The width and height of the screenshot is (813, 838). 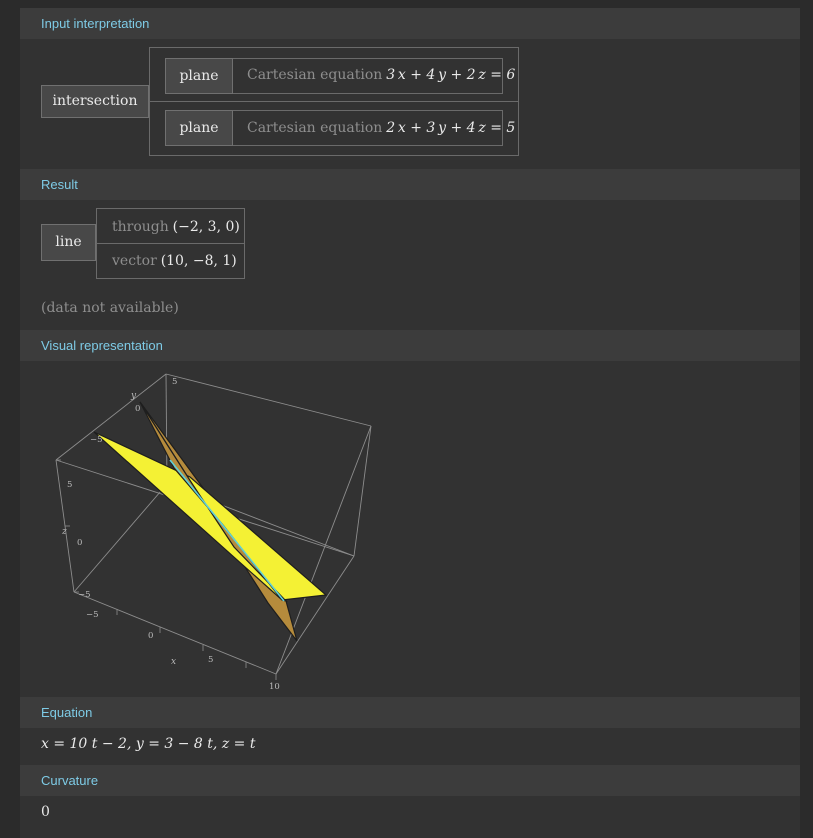 What do you see at coordinates (92, 615) in the screenshot?
I see `x-tick-label: −5` at bounding box center [92, 615].